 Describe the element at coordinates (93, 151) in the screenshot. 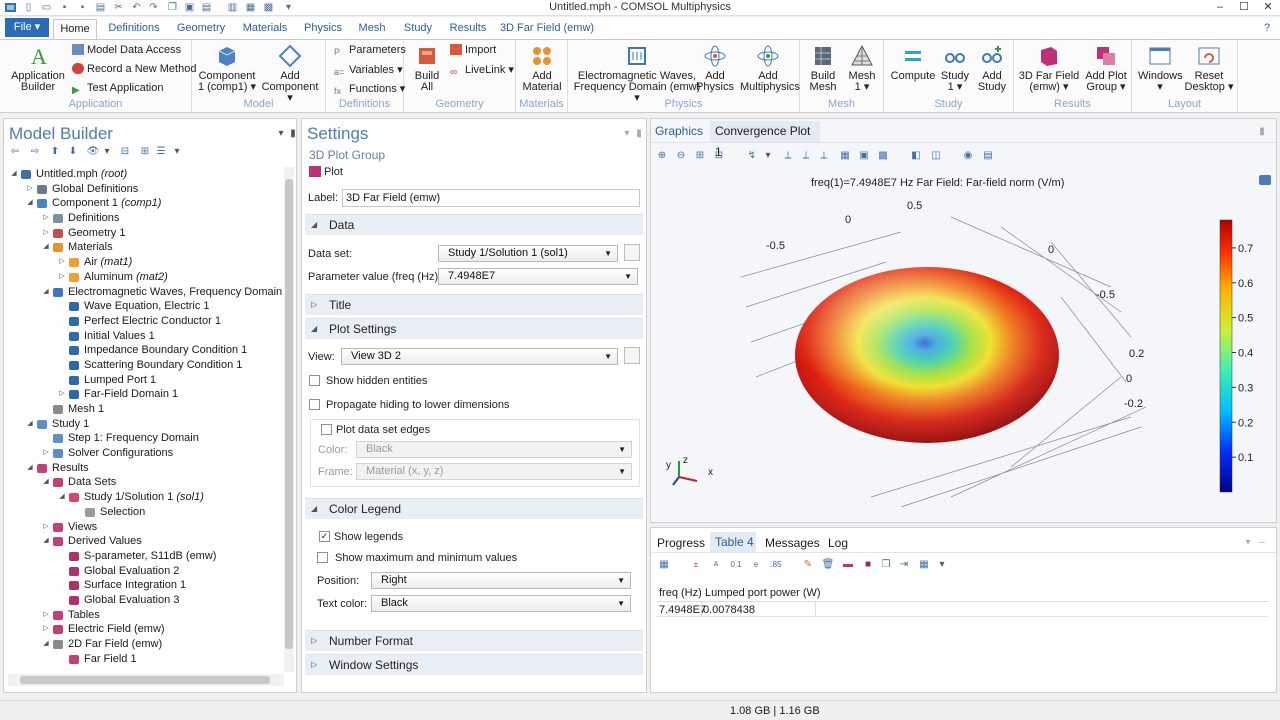

I see `show-icon: 👁` at that location.